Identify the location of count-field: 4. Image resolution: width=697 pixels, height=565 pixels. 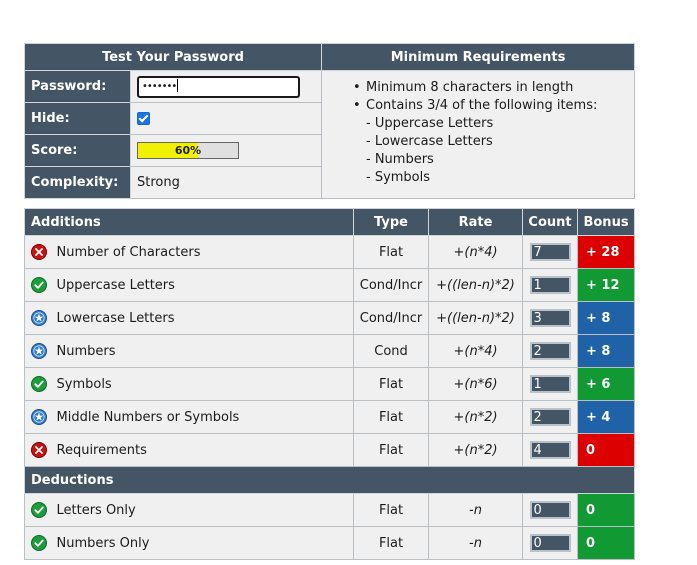
(550, 450).